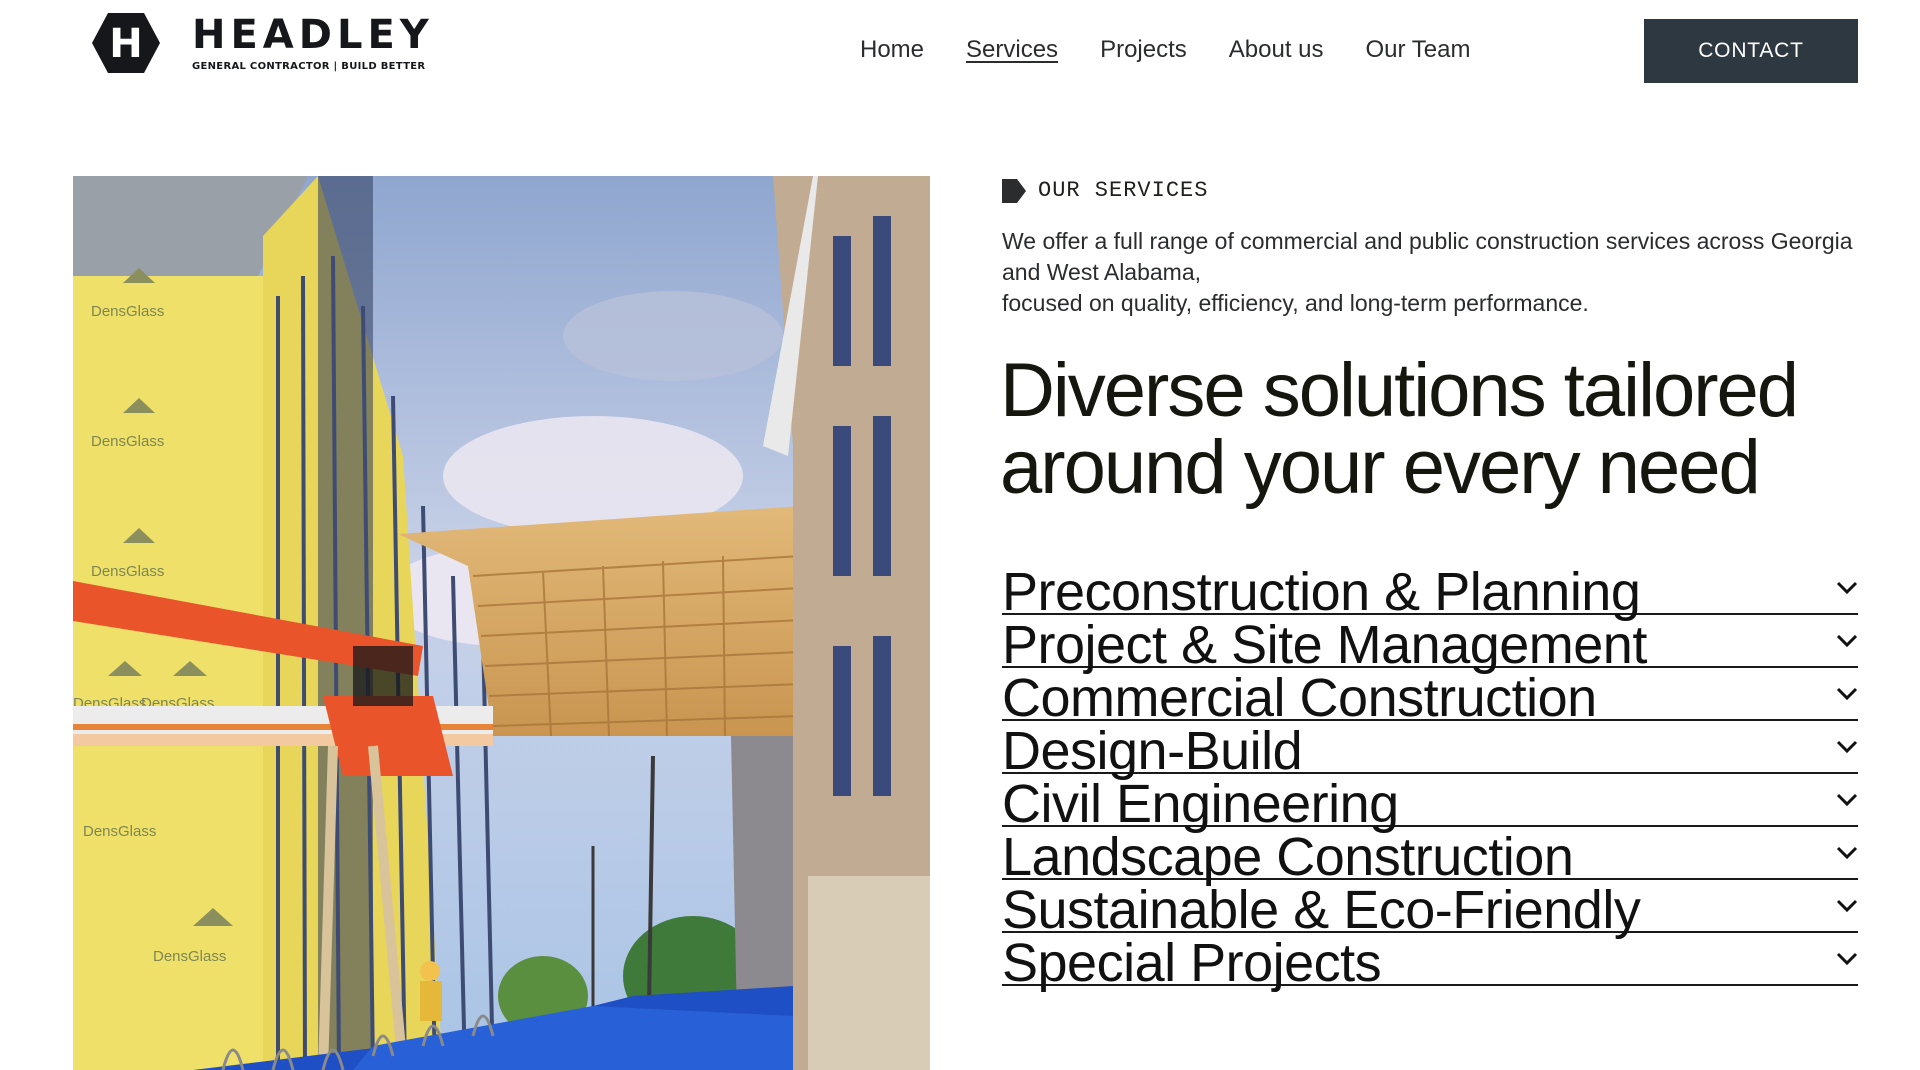 The image size is (1920, 1070). Describe the element at coordinates (1152, 751) in the screenshot. I see `accordion-item-label: Design-Build` at that location.